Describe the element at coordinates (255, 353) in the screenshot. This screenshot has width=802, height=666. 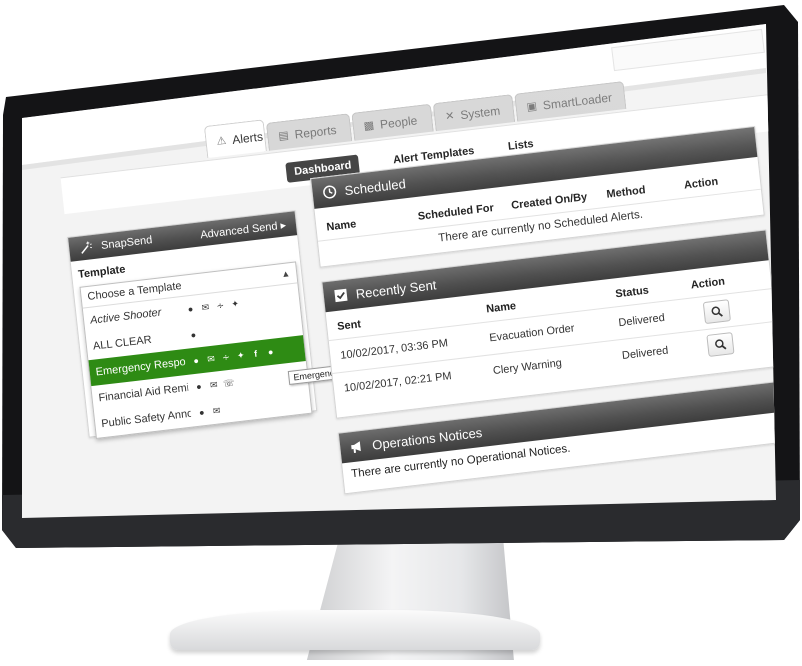
I see `facebook-icon: f` at that location.